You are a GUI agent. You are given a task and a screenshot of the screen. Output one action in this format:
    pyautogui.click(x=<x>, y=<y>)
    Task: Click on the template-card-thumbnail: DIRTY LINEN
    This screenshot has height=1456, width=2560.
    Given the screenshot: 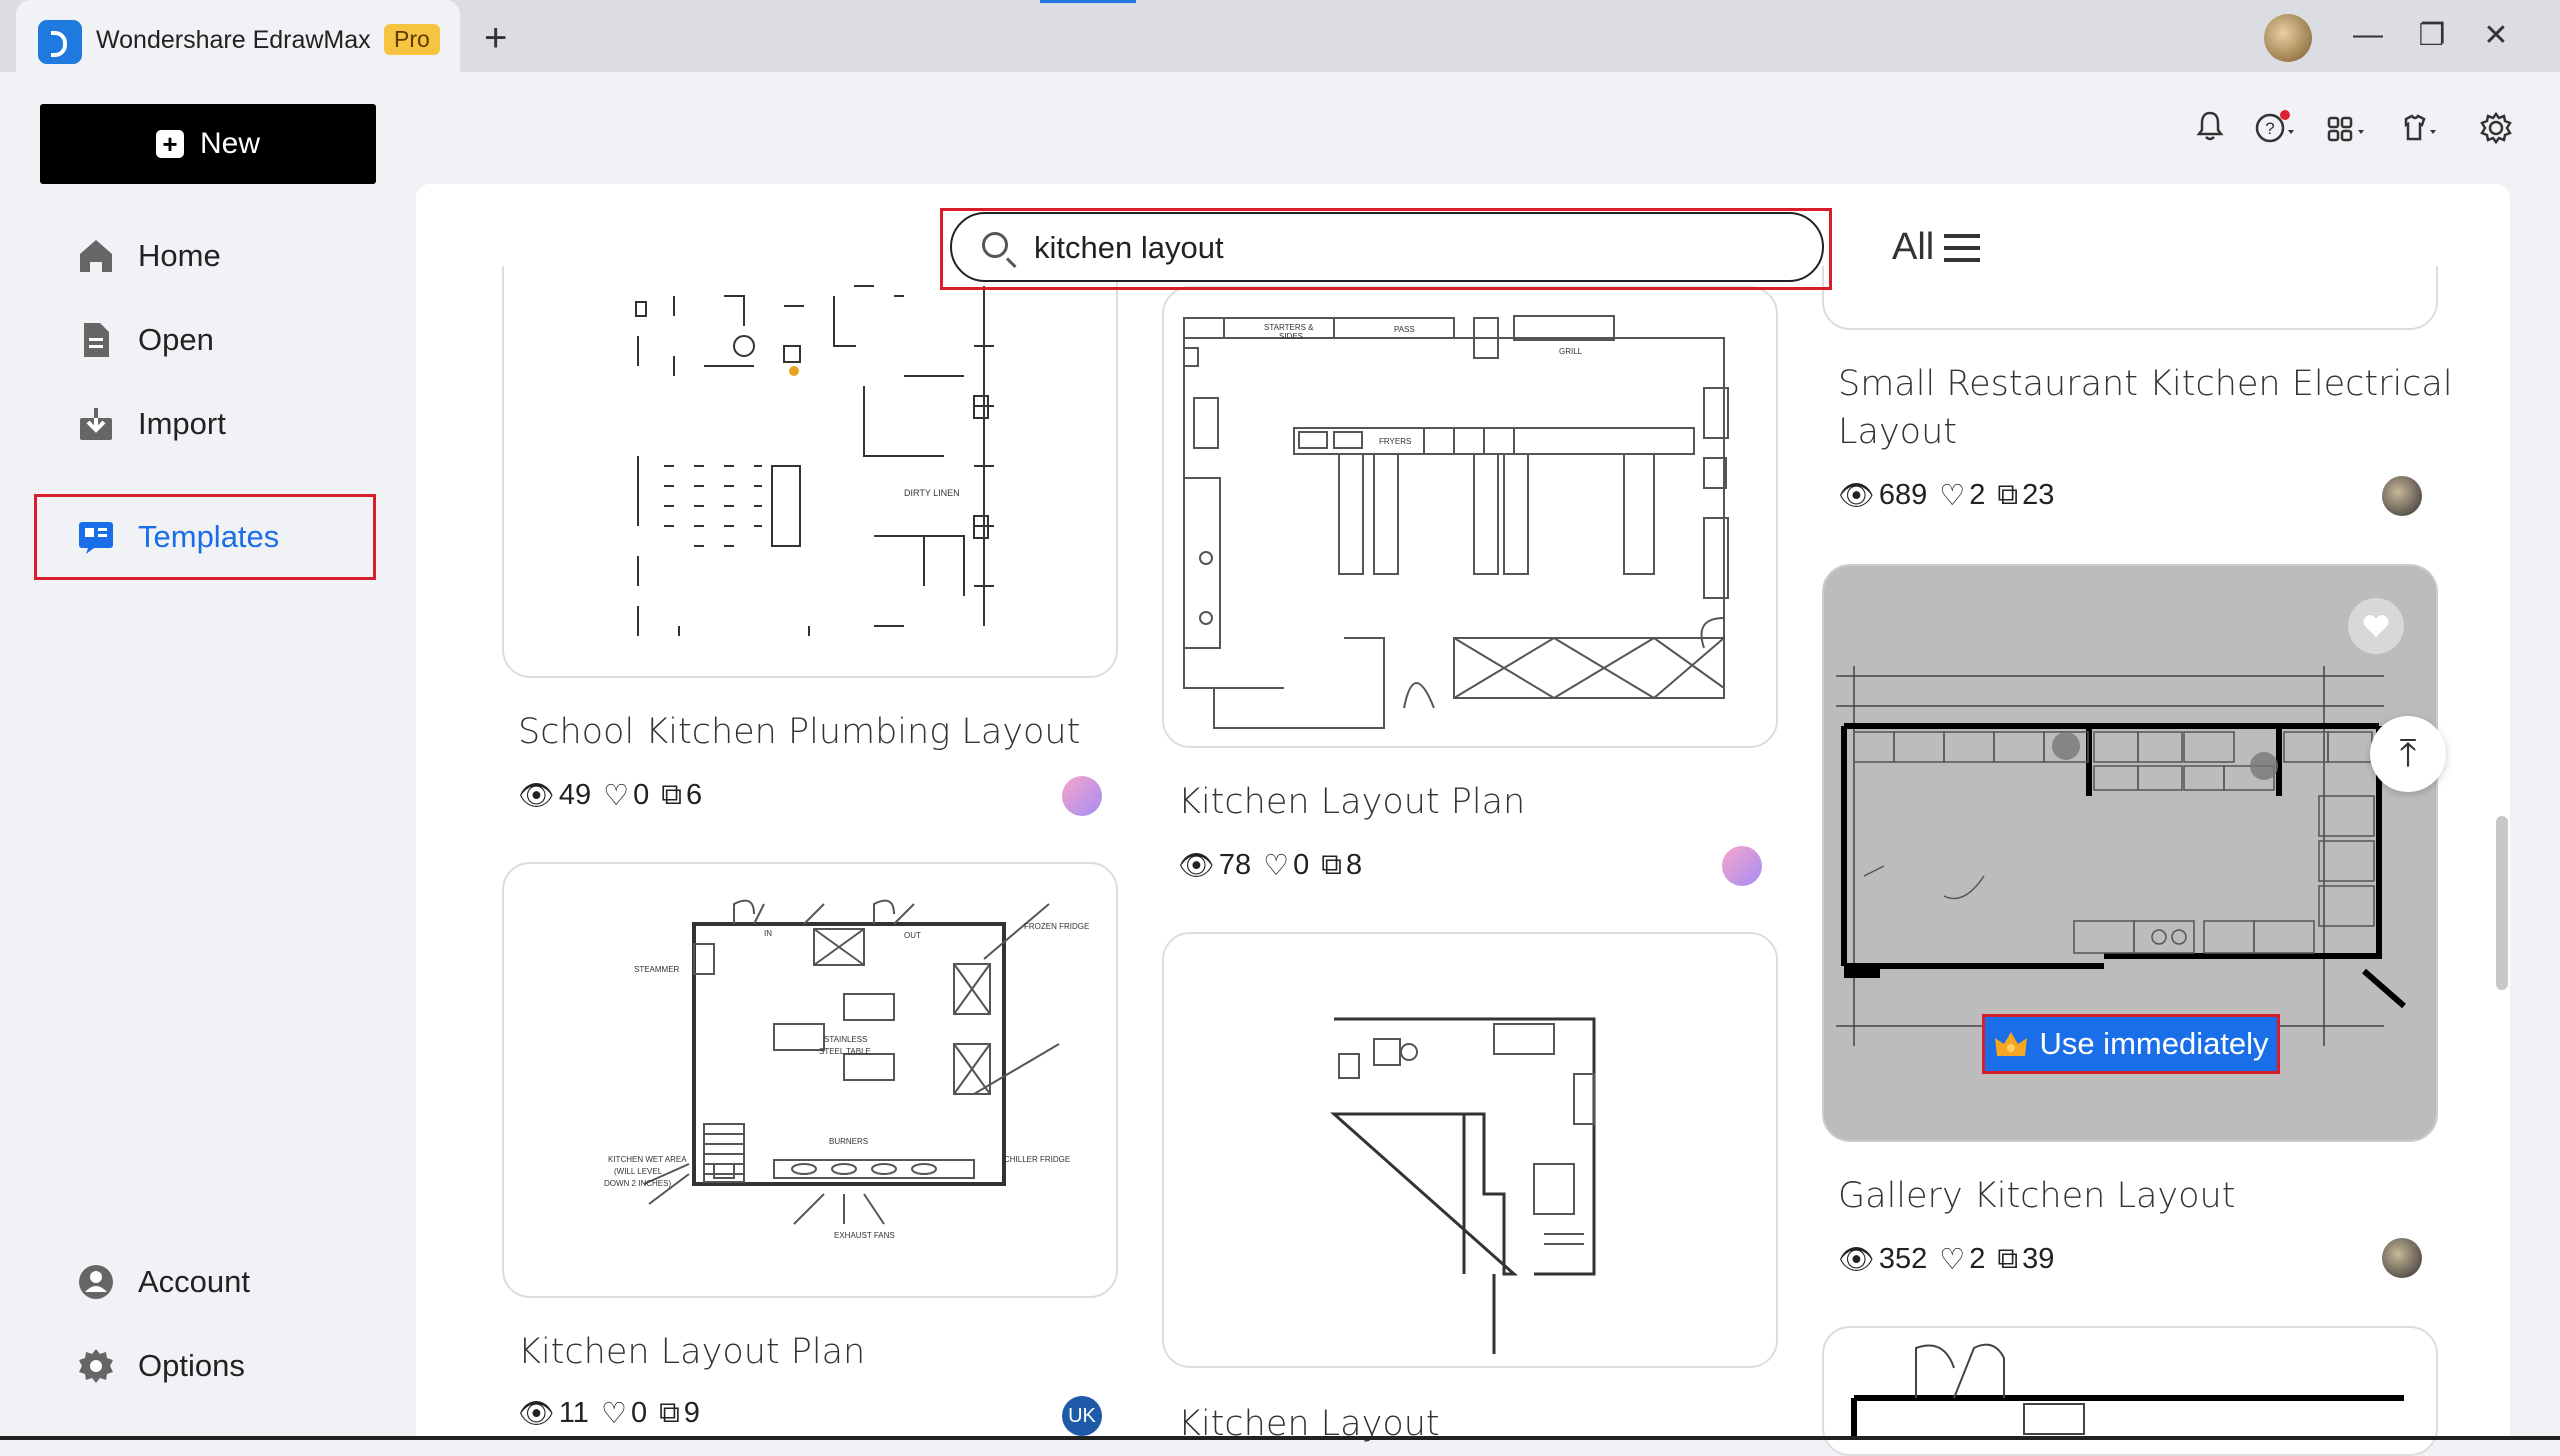 What is the action you would take?
    pyautogui.click(x=810, y=472)
    